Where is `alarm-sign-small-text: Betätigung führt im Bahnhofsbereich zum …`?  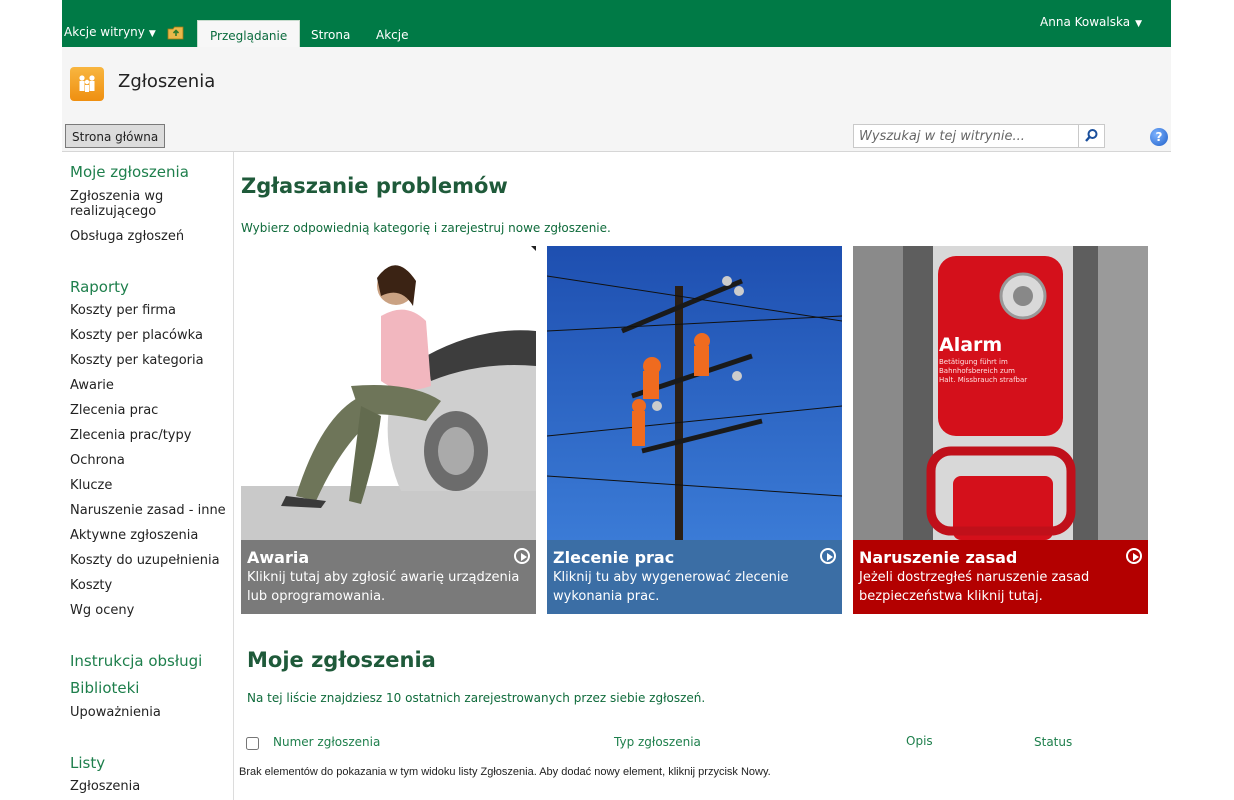 alarm-sign-small-text: Betätigung führt im Bahnhofsbereich zum … is located at coordinates (983, 371).